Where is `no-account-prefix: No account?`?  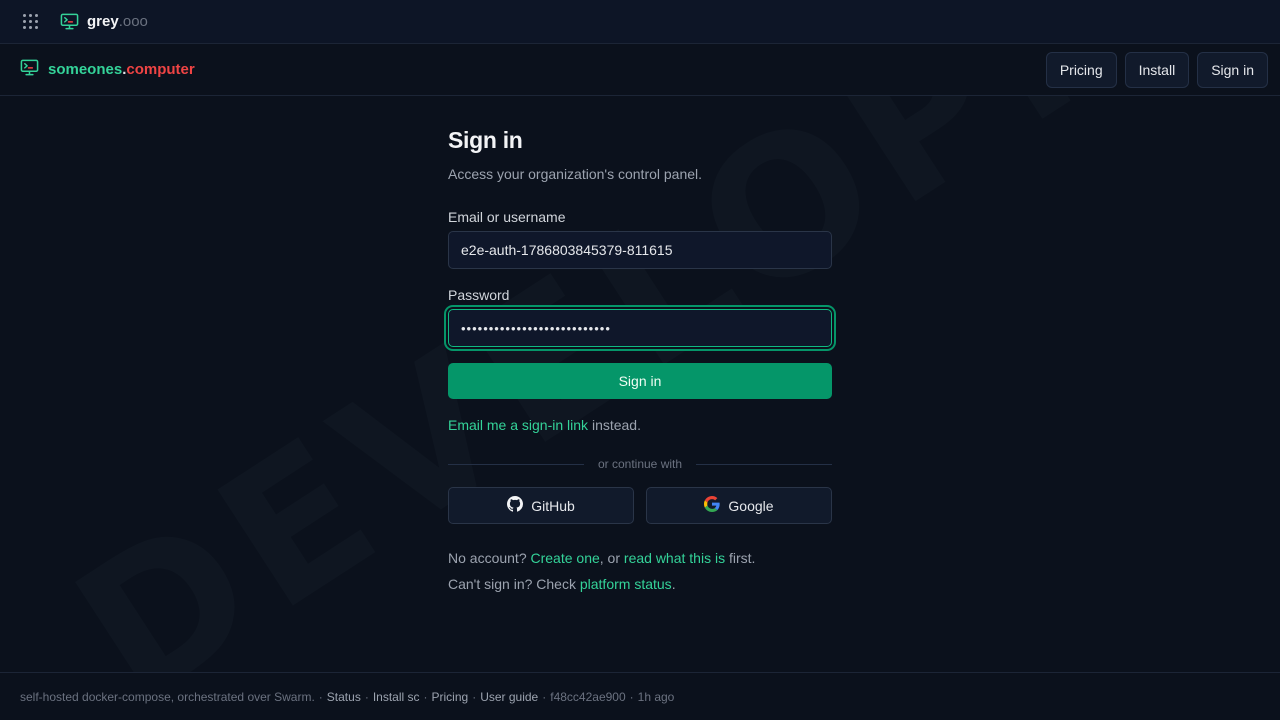
no-account-prefix: No account? is located at coordinates (489, 558).